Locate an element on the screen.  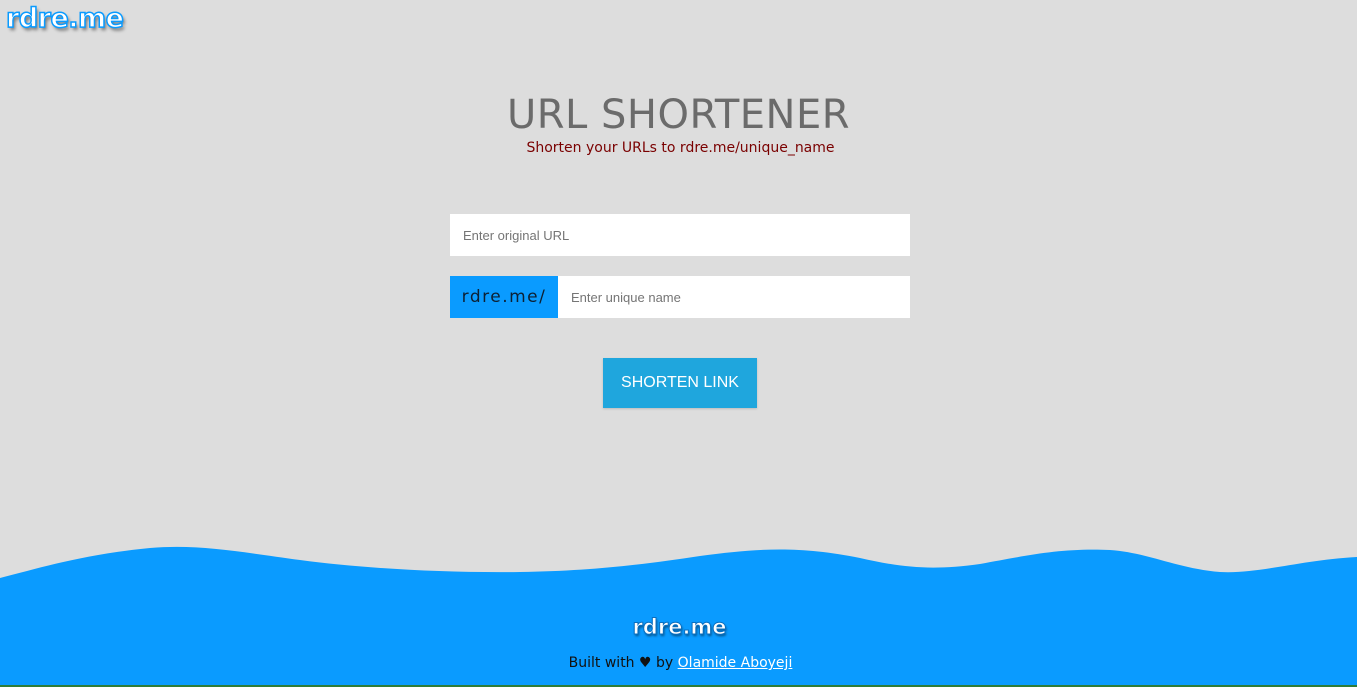
page-title: URL SHORTENER is located at coordinates (678, 115).